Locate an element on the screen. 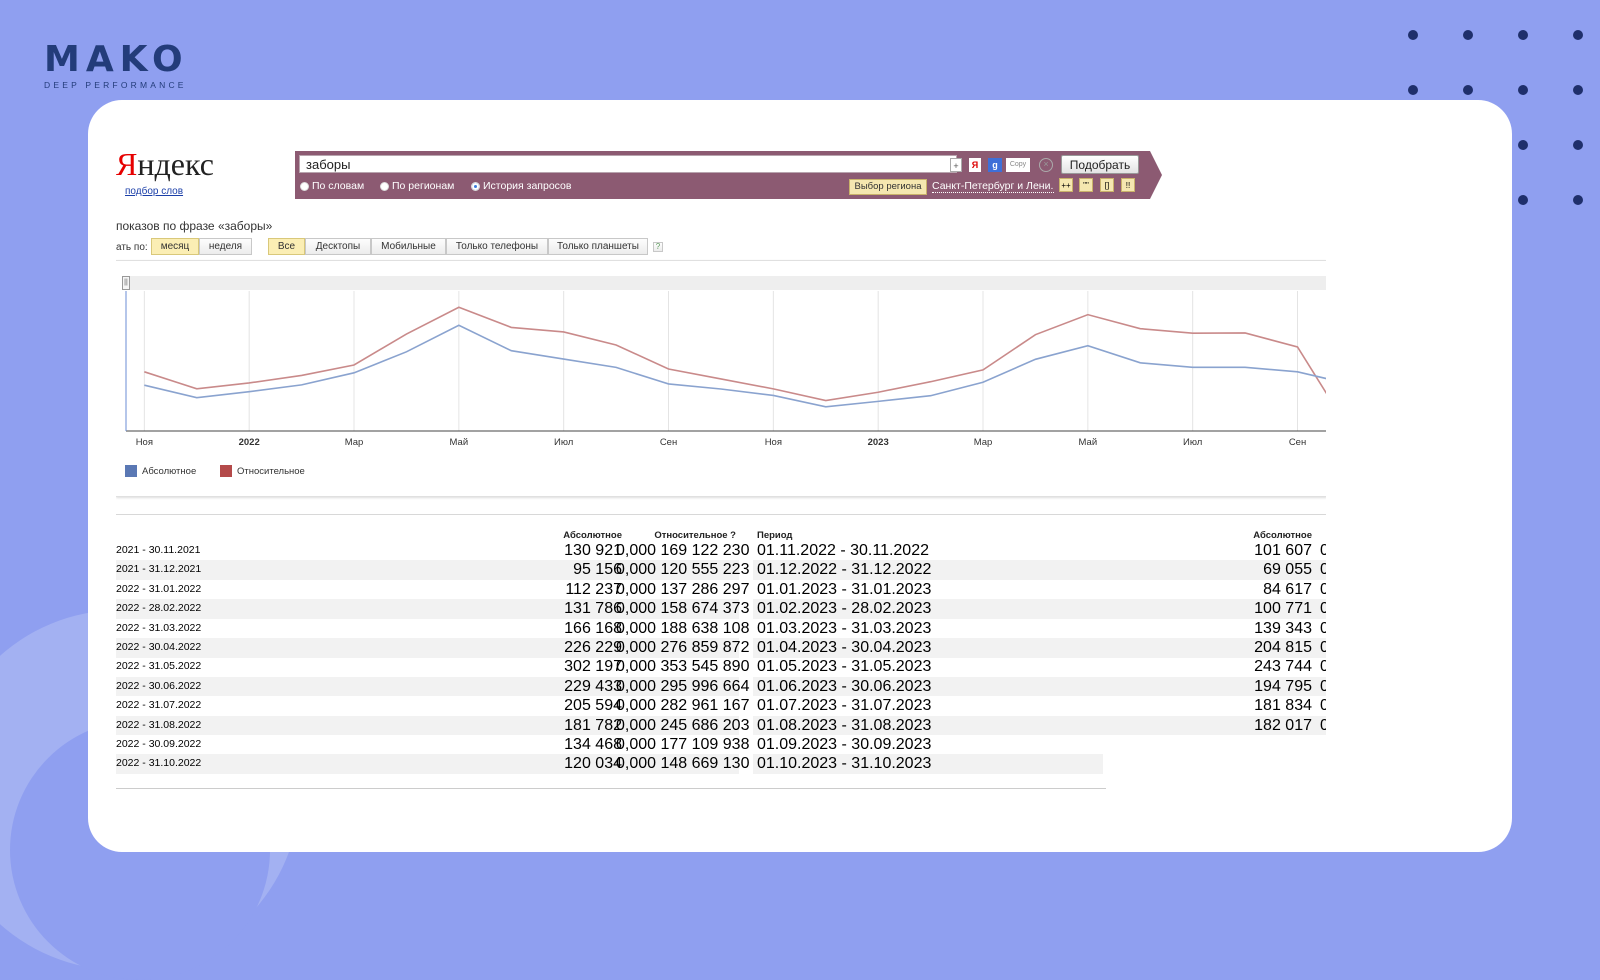 Image resolution: width=1600 pixels, height=980 pixels. tab-mobile: Мобильные is located at coordinates (408, 246).